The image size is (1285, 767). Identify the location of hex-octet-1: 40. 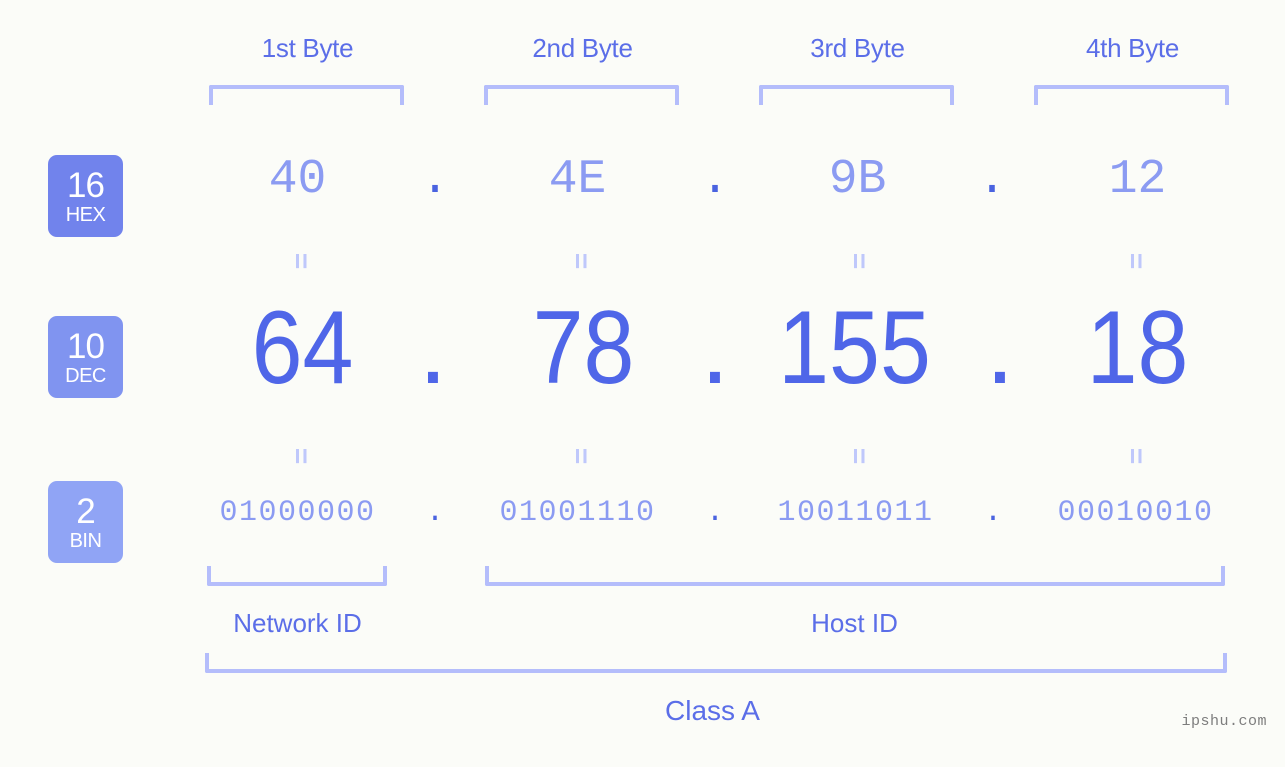
(297, 180).